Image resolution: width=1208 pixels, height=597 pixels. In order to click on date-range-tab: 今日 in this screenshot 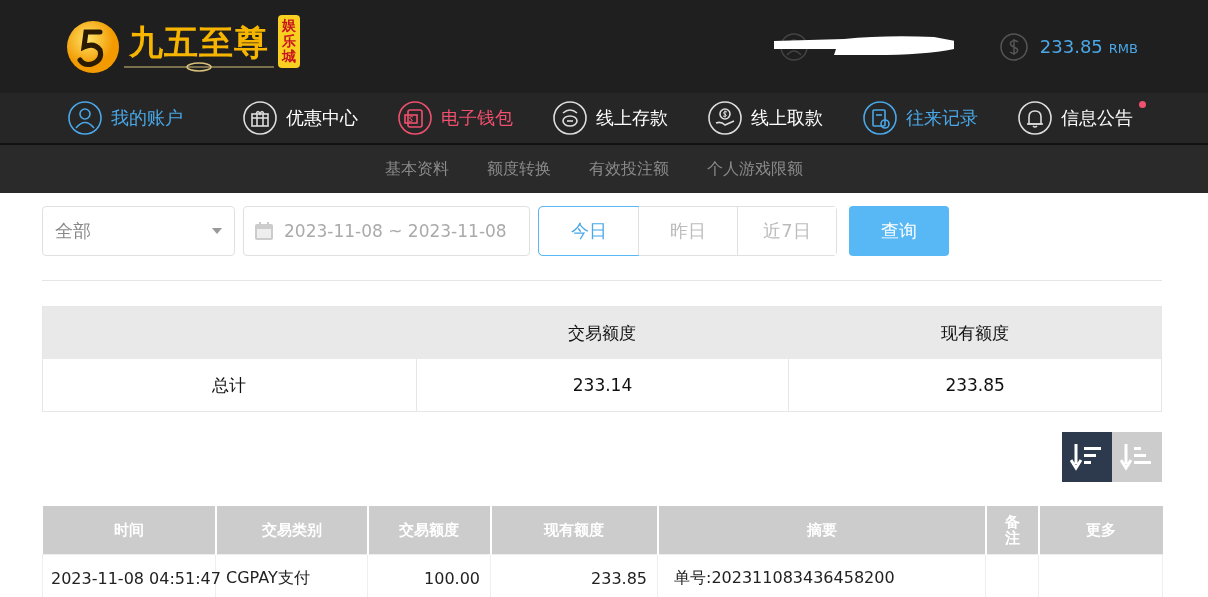, I will do `click(588, 231)`.